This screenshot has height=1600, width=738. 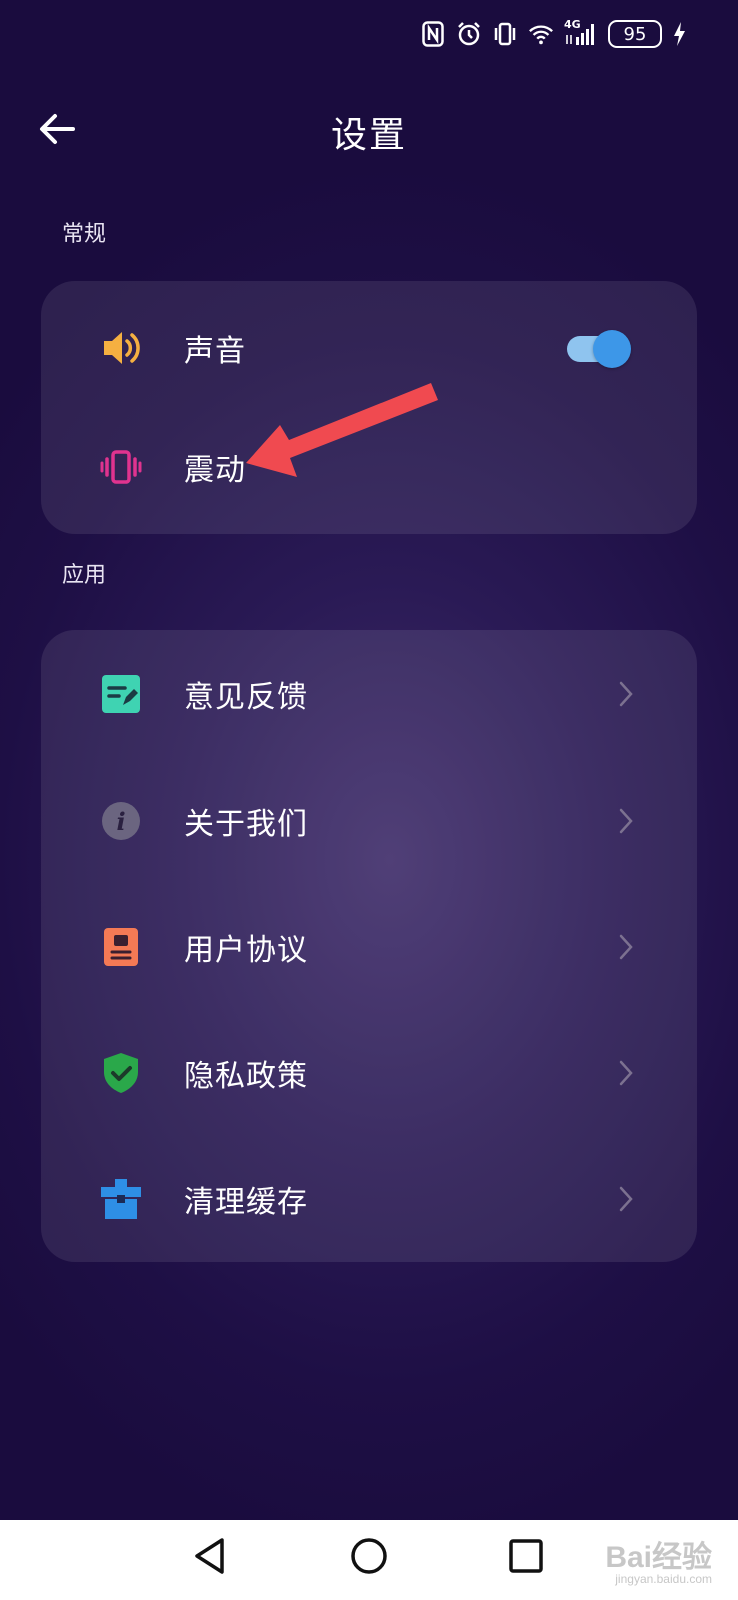 I want to click on circle-home-icon, so click(x=369, y=1558).